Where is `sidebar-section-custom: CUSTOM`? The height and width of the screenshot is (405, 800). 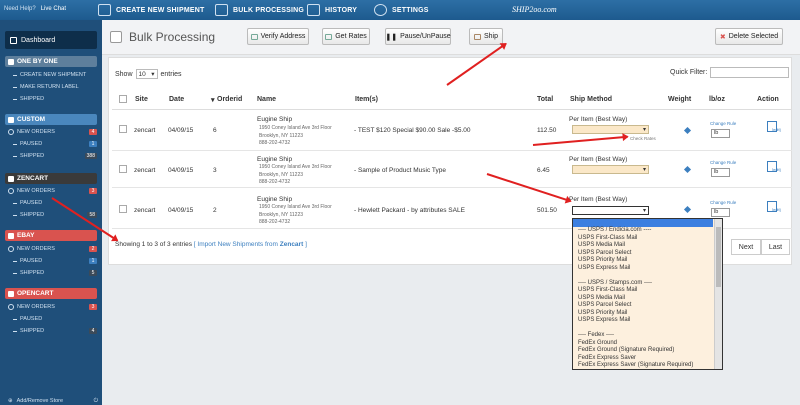 sidebar-section-custom: CUSTOM is located at coordinates (51, 119).